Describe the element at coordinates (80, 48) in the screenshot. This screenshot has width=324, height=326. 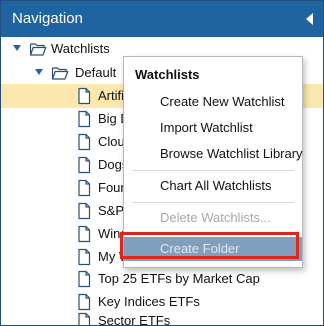
I see `tree-label: Watchlists` at that location.